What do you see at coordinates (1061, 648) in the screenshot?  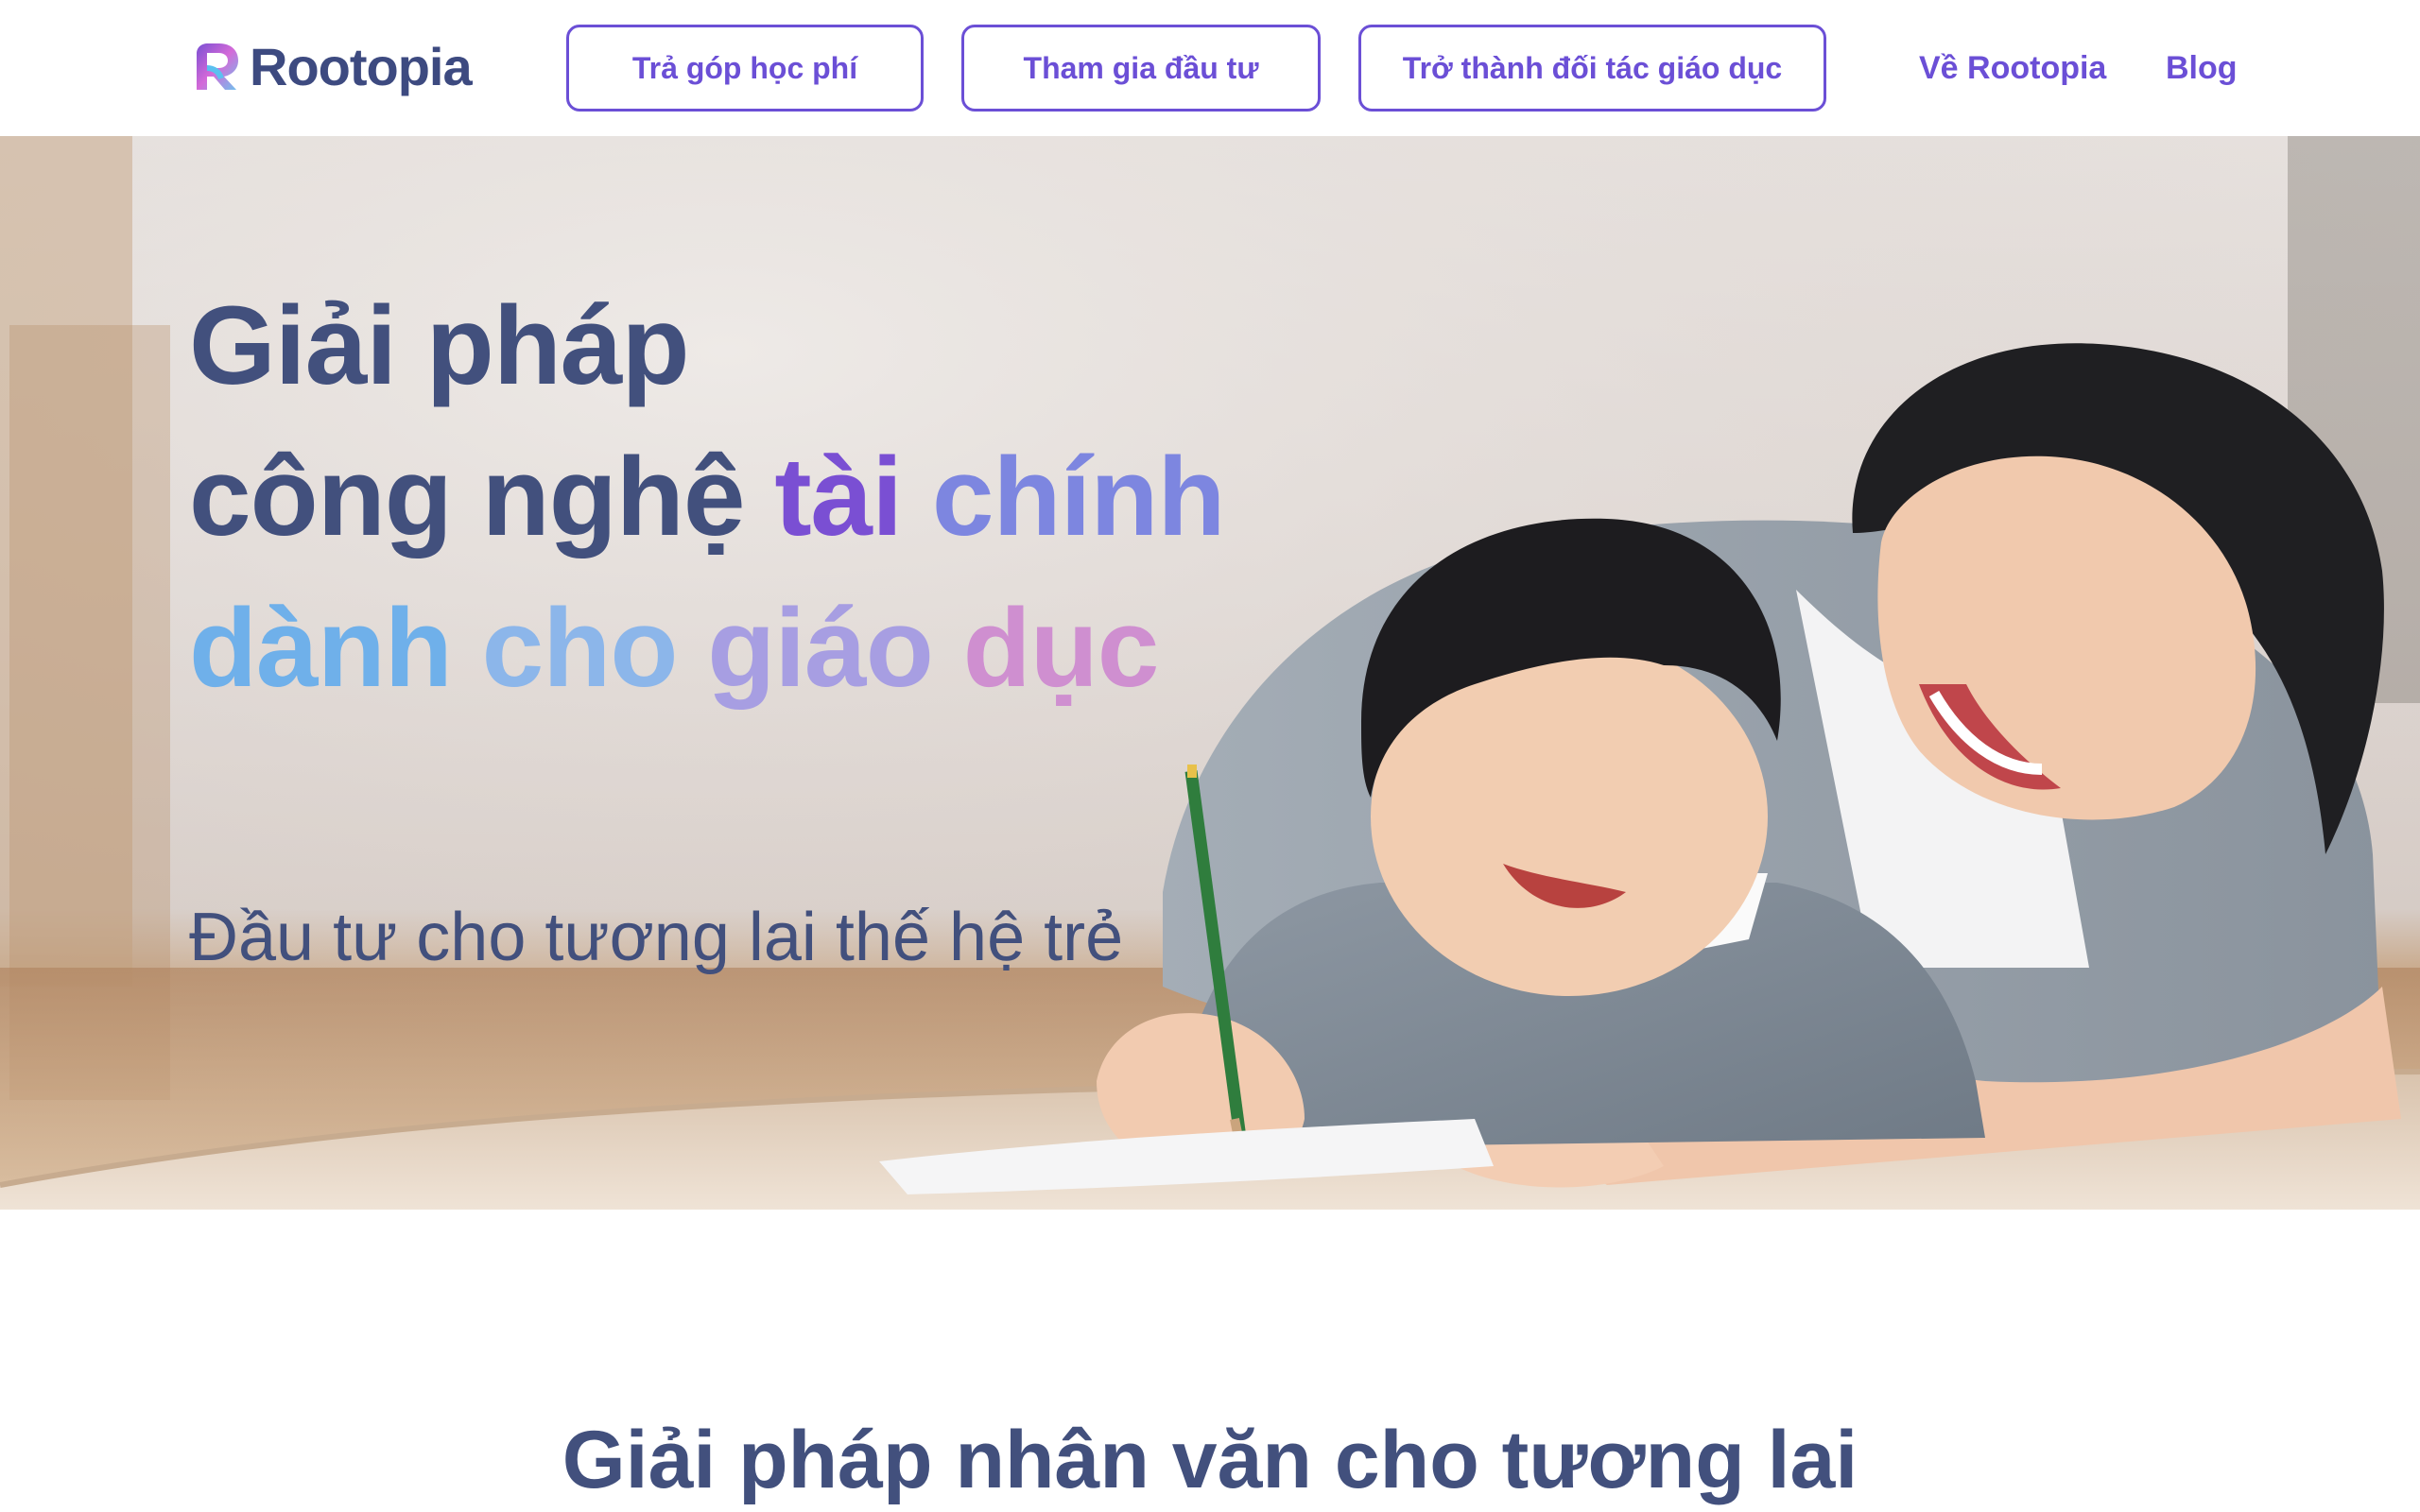 I see `headline-accent-duc: dục` at bounding box center [1061, 648].